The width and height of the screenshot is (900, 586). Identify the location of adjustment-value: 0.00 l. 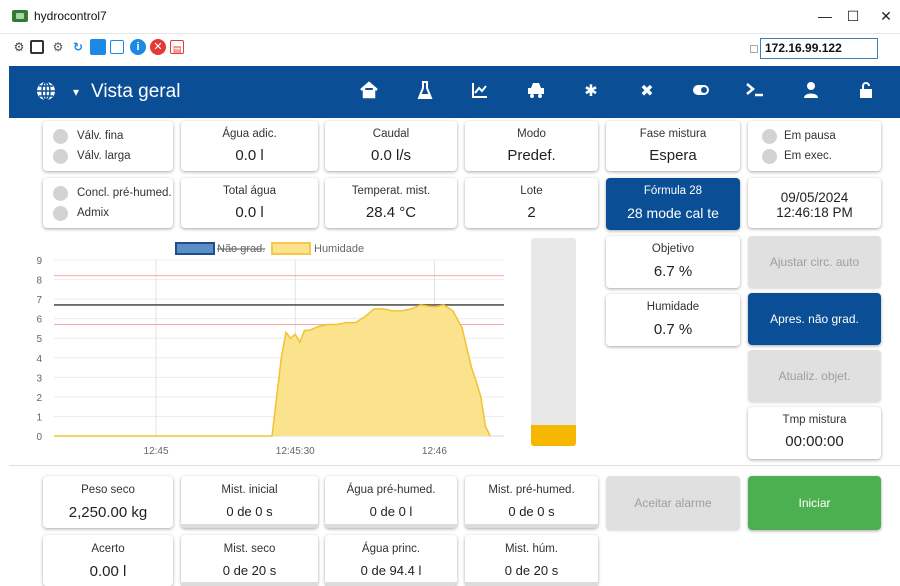
(108, 571).